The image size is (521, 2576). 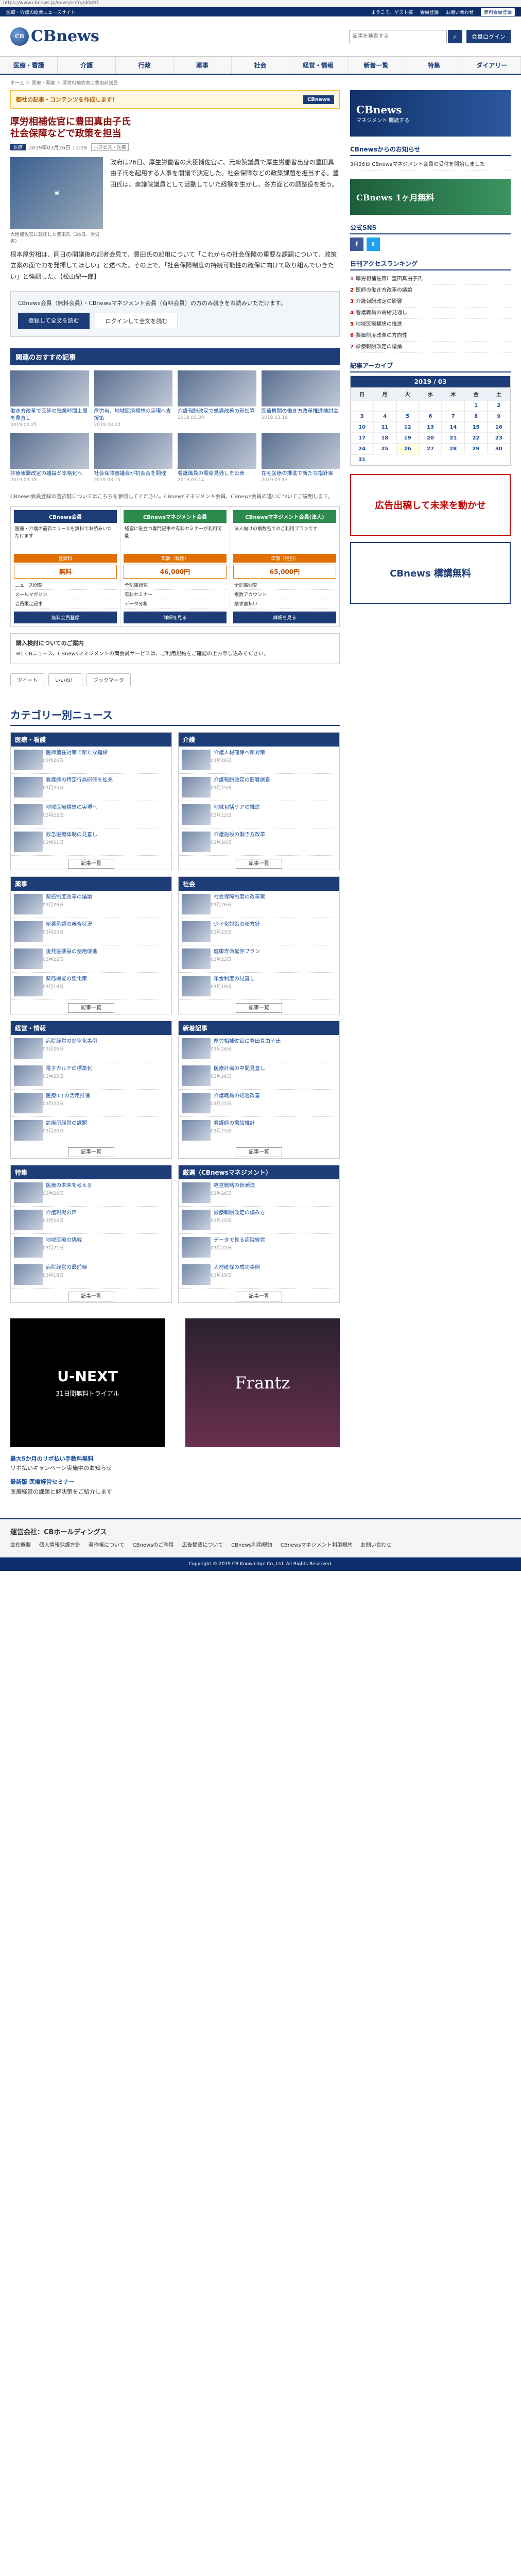 I want to click on category-news-item: 人材確保の成功事例 03月19日, so click(x=259, y=1275).